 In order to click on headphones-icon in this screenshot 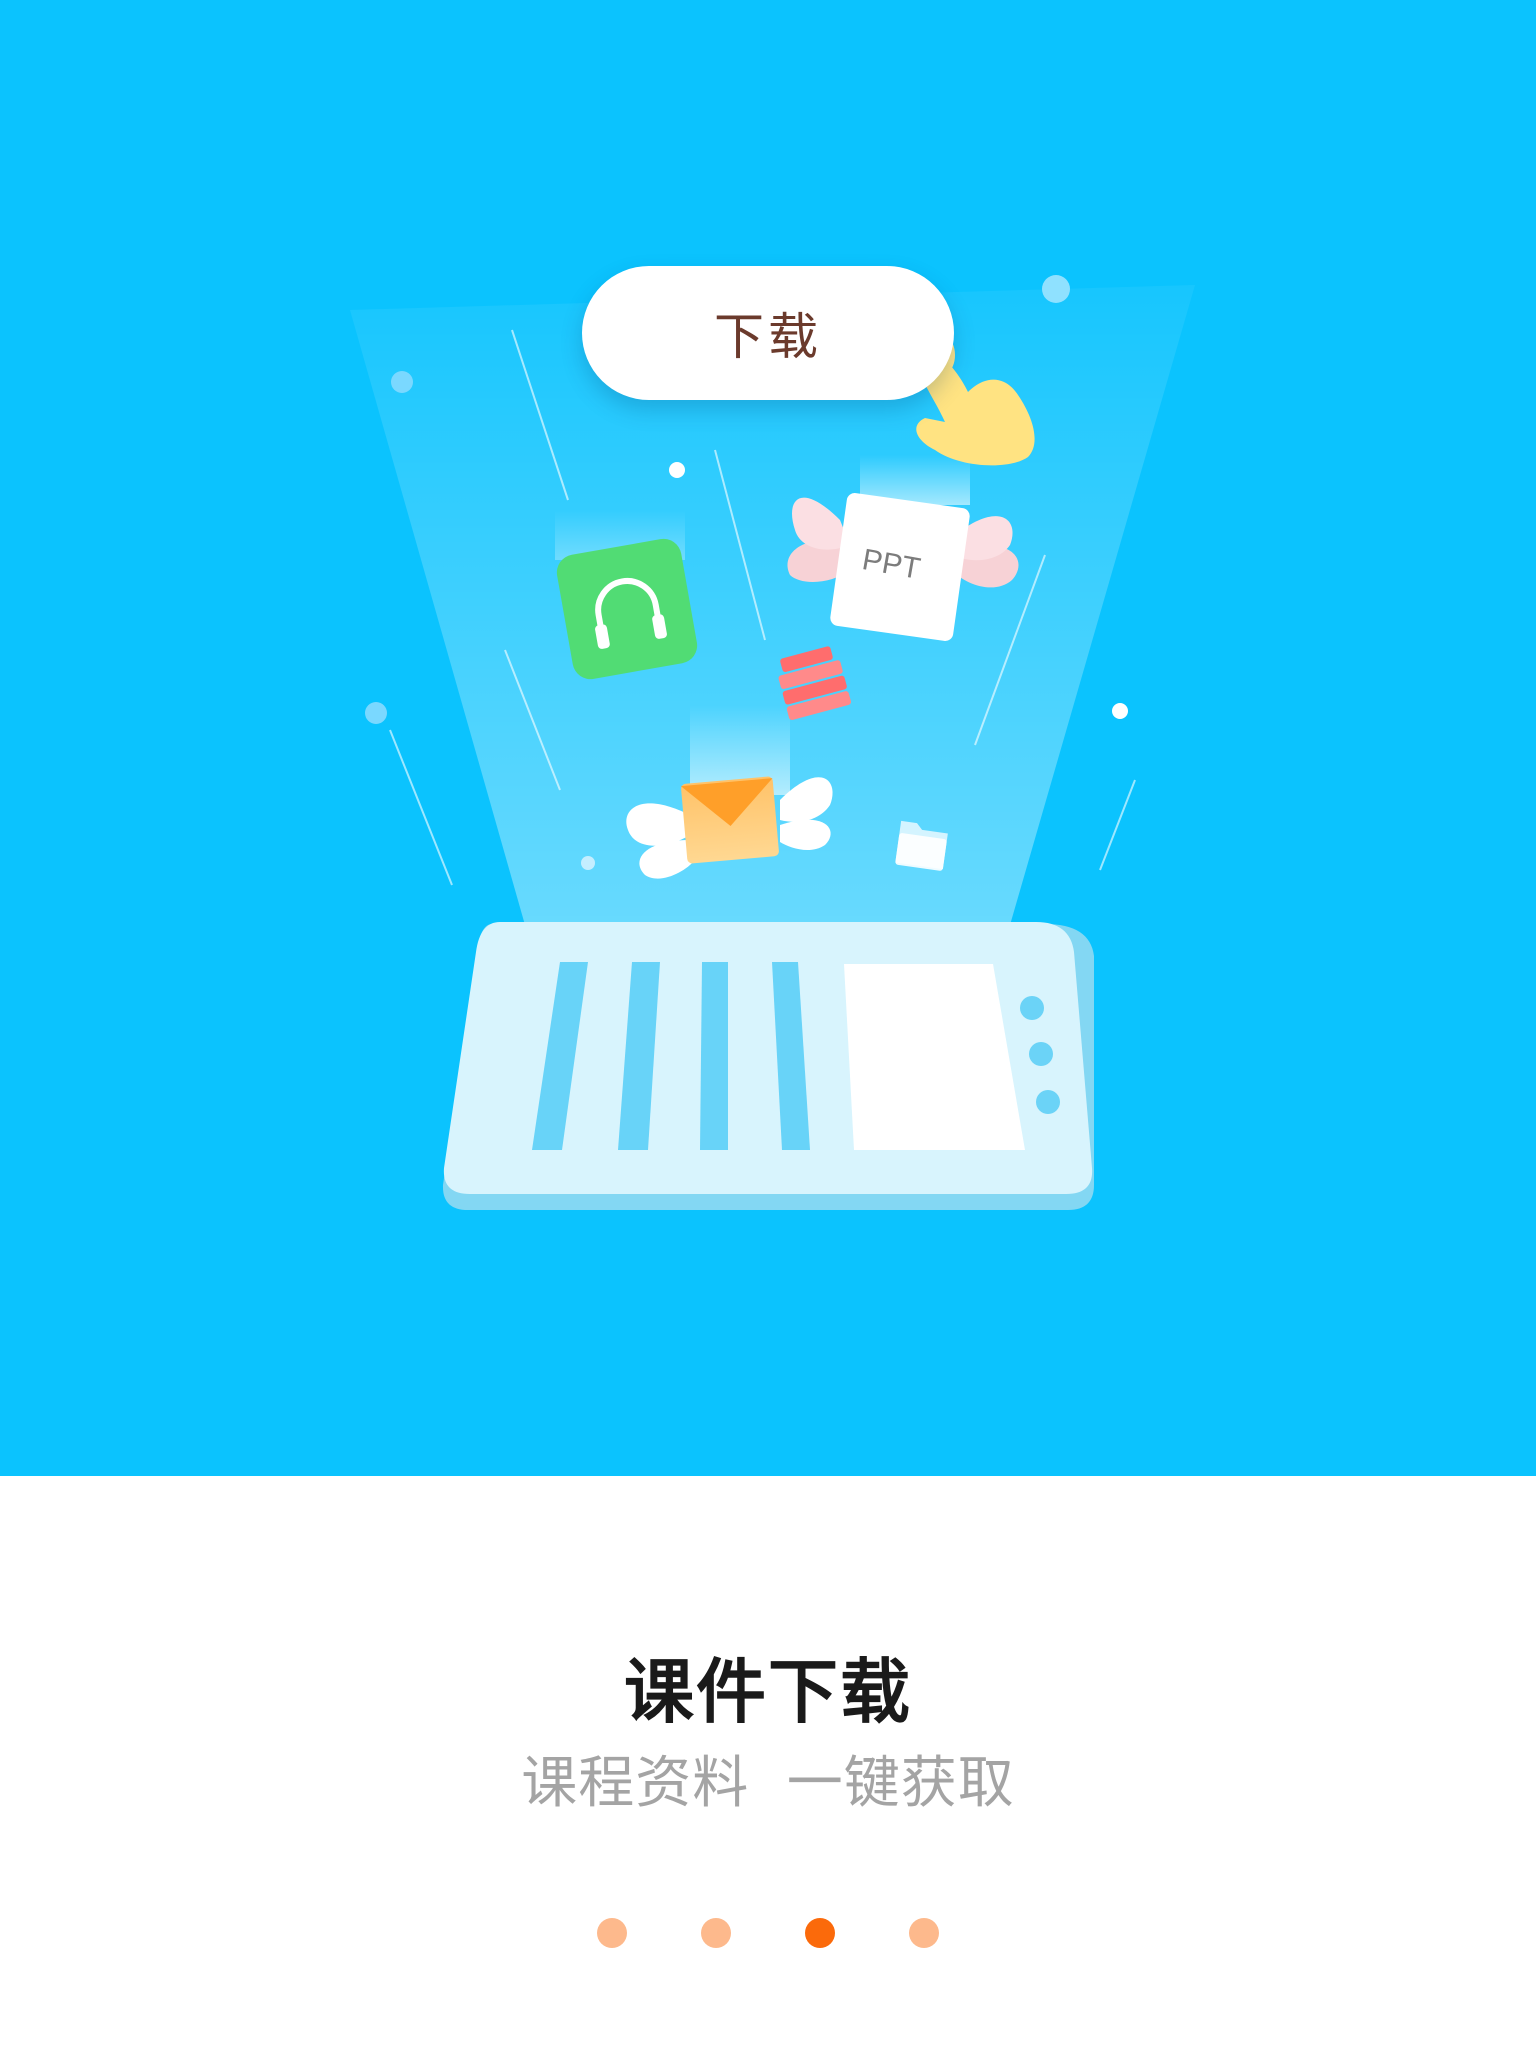, I will do `click(627, 609)`.